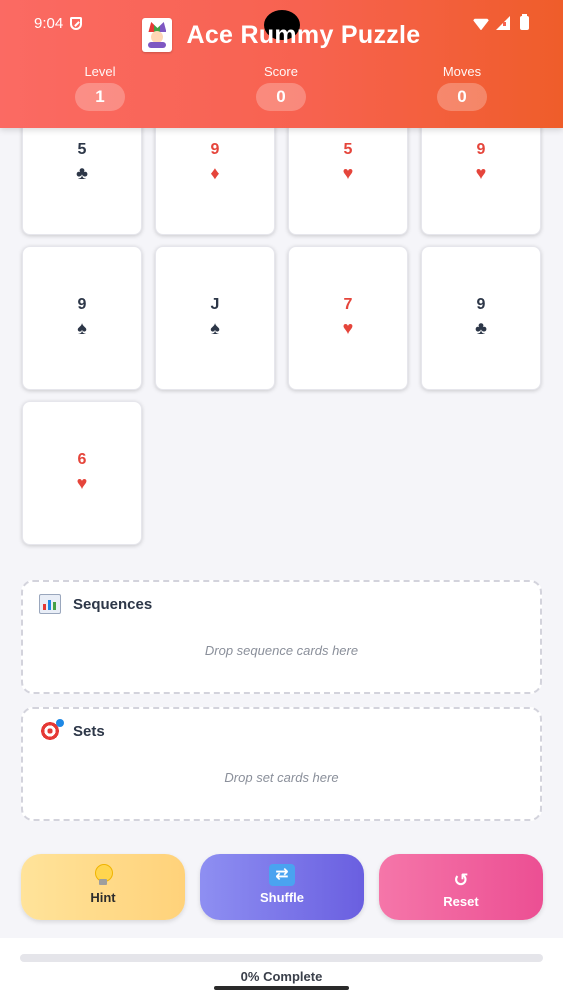 The image size is (563, 1000). I want to click on card-suit: ♦, so click(215, 173).